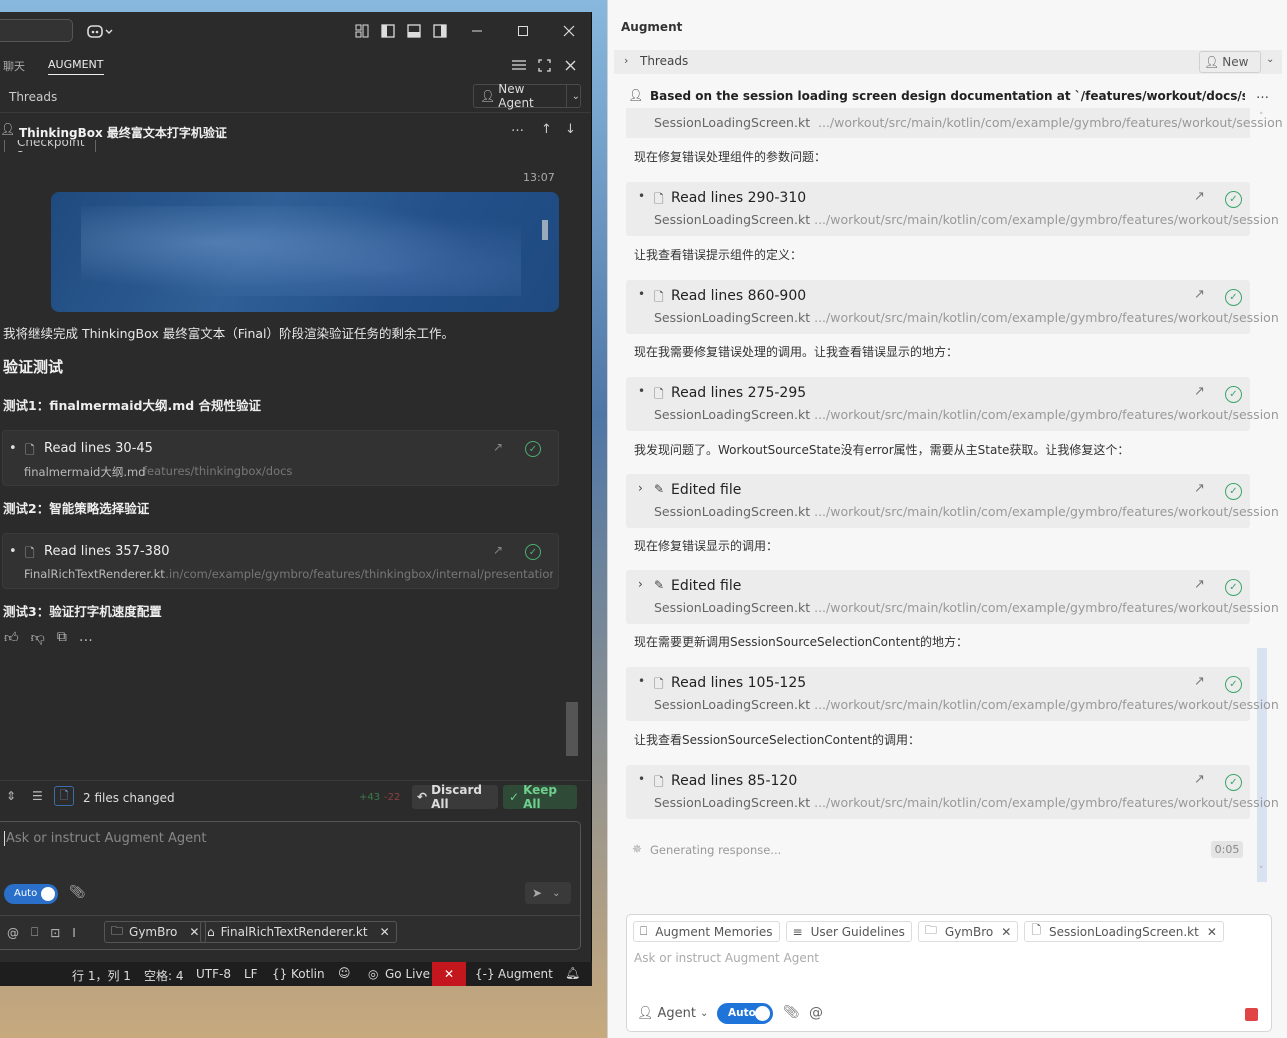  I want to click on expand-icon: ⇕, so click(11, 796).